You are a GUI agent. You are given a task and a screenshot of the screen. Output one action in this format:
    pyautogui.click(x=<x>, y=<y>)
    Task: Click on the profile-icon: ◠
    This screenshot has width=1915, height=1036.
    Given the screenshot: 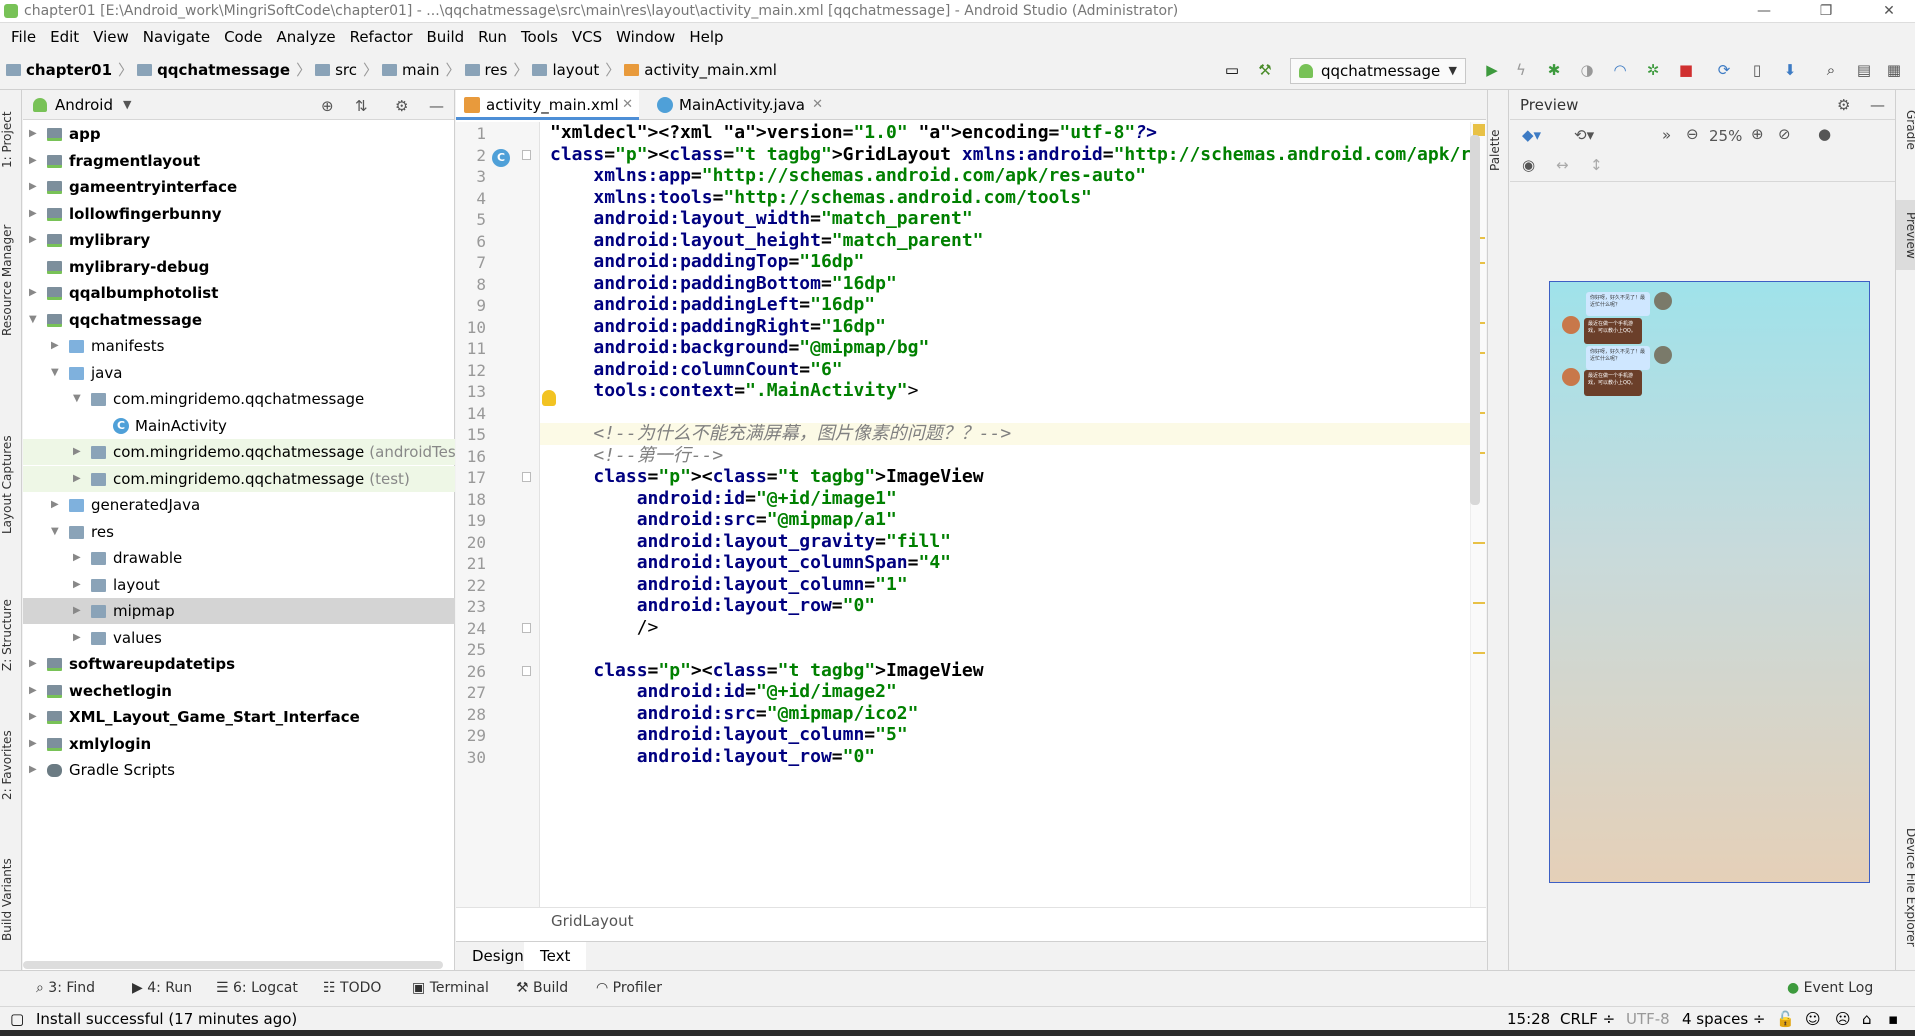 What is the action you would take?
    pyautogui.click(x=1620, y=70)
    